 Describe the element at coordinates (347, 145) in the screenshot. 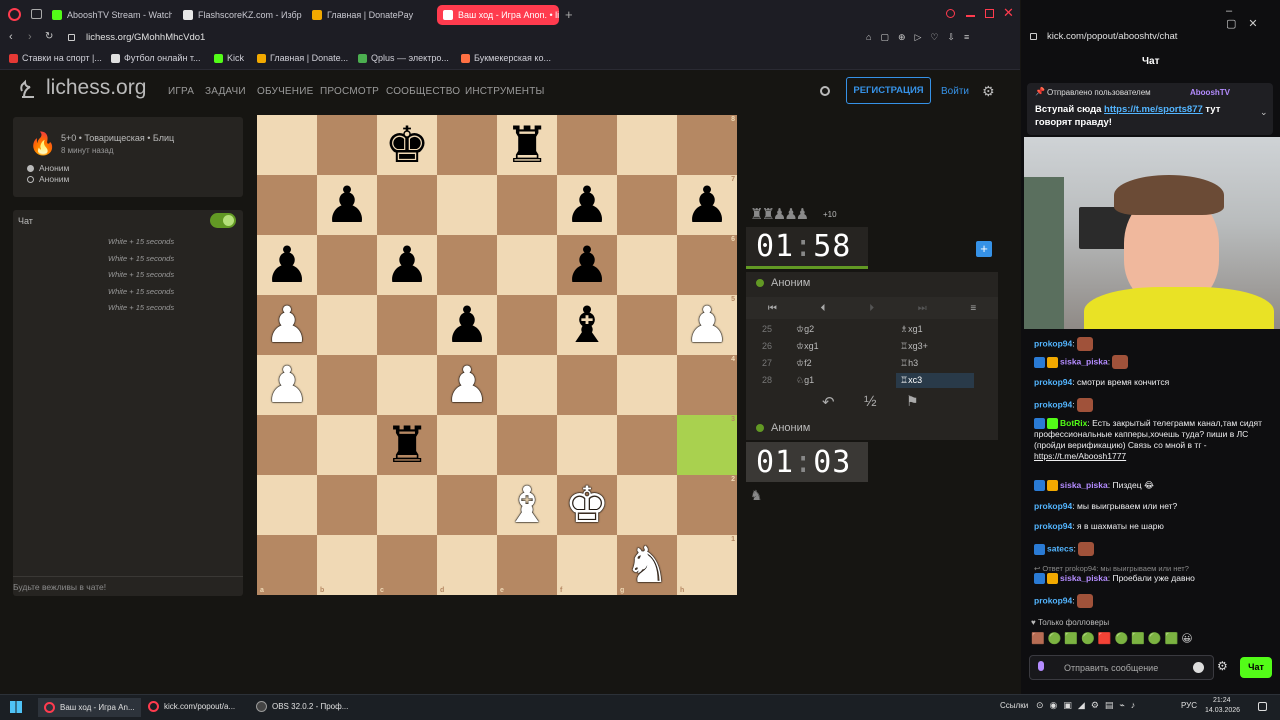

I see `square-b8` at that location.